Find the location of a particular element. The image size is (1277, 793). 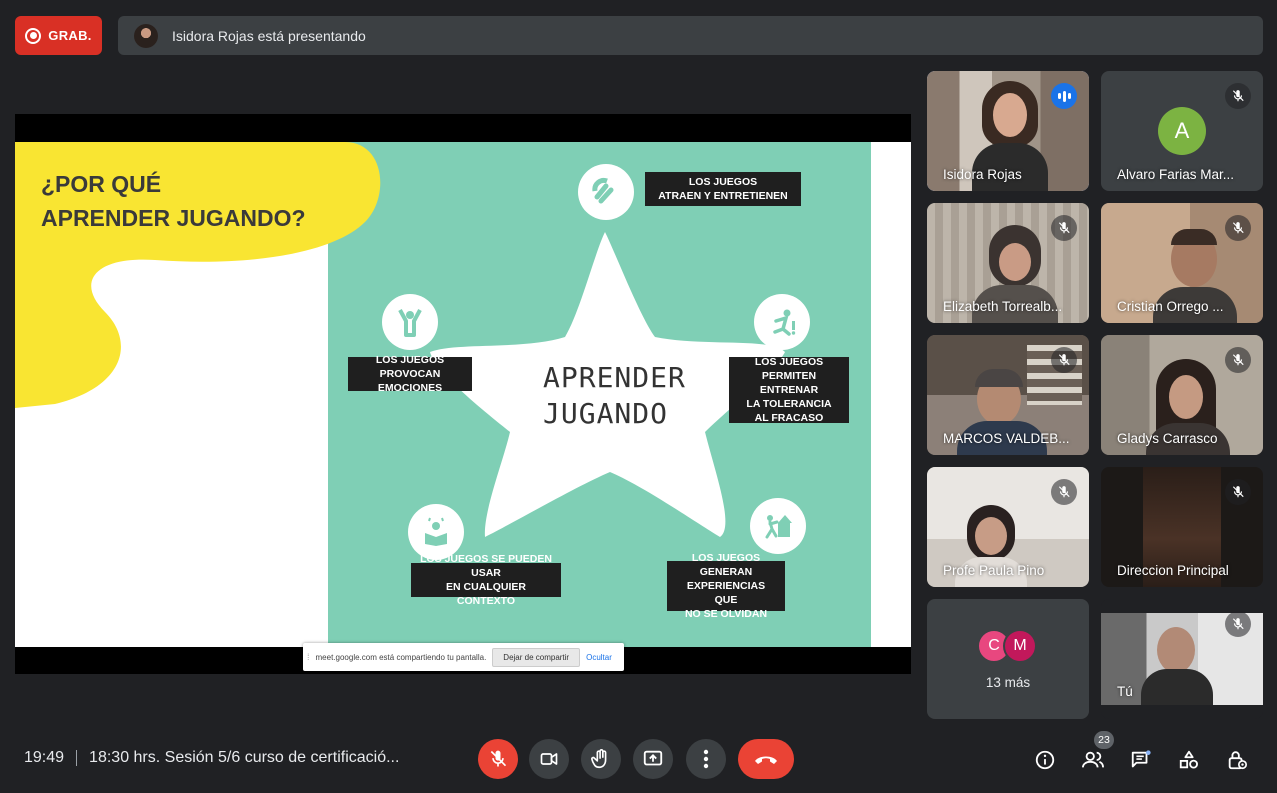

hide-notice-button: Ocultar is located at coordinates (599, 657).